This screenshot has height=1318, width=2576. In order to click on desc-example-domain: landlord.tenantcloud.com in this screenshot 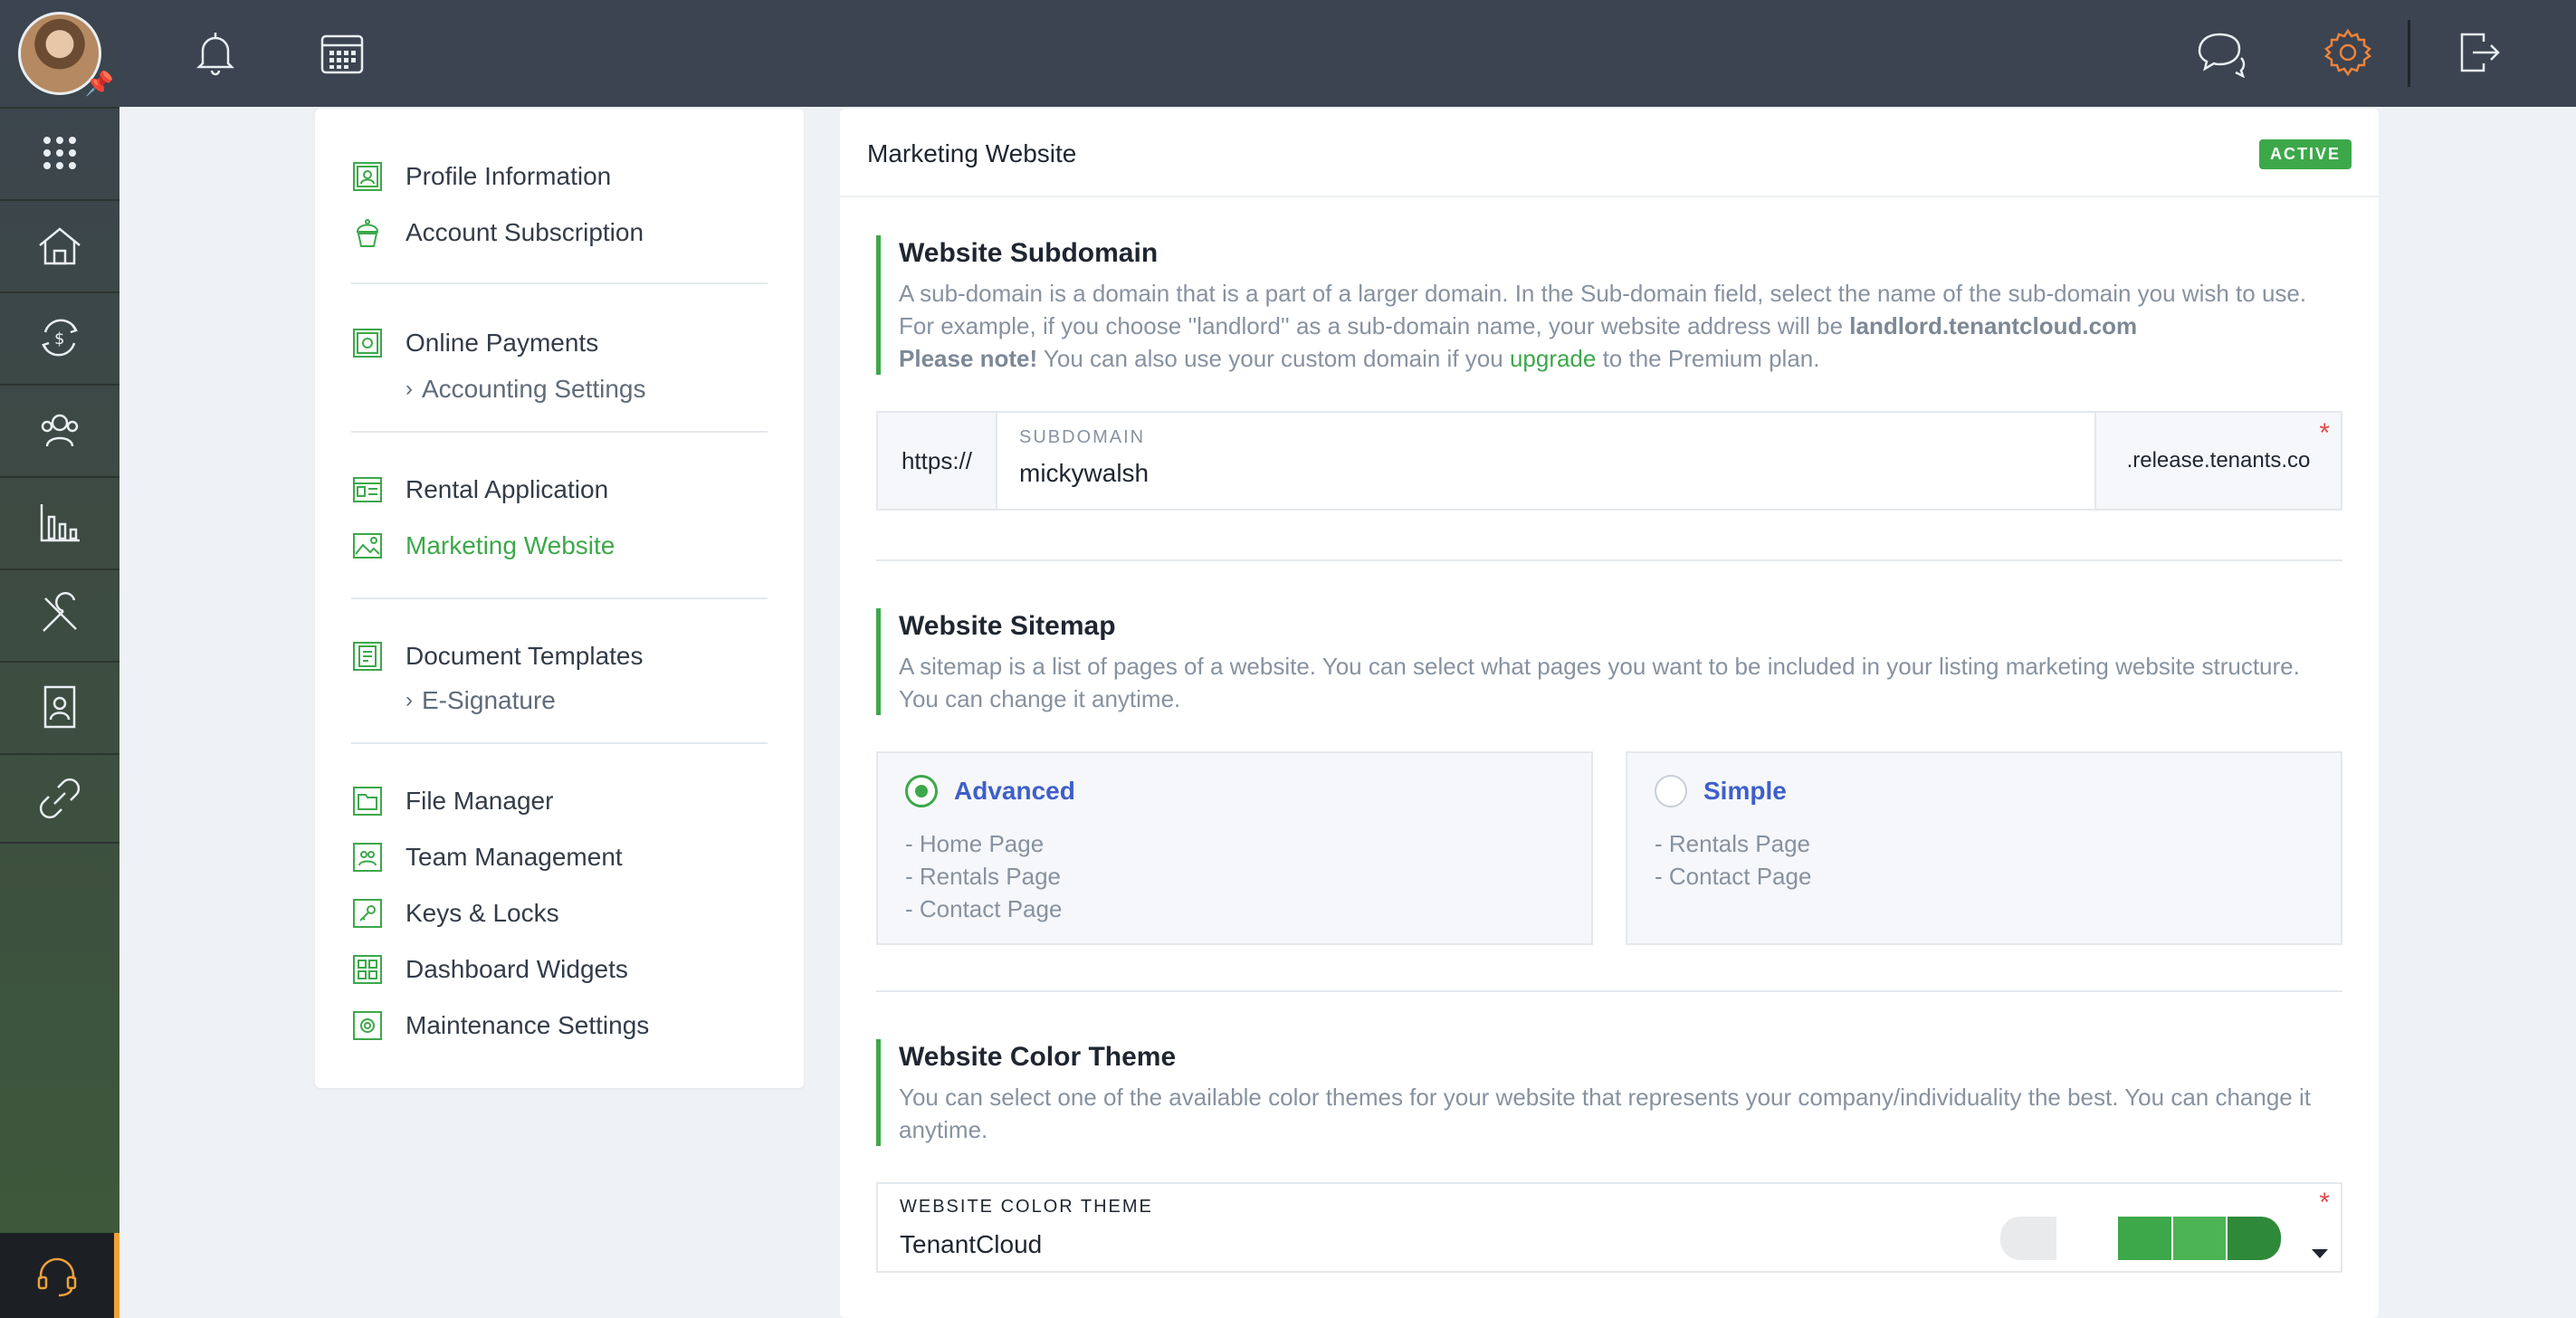, I will do `click(1994, 325)`.